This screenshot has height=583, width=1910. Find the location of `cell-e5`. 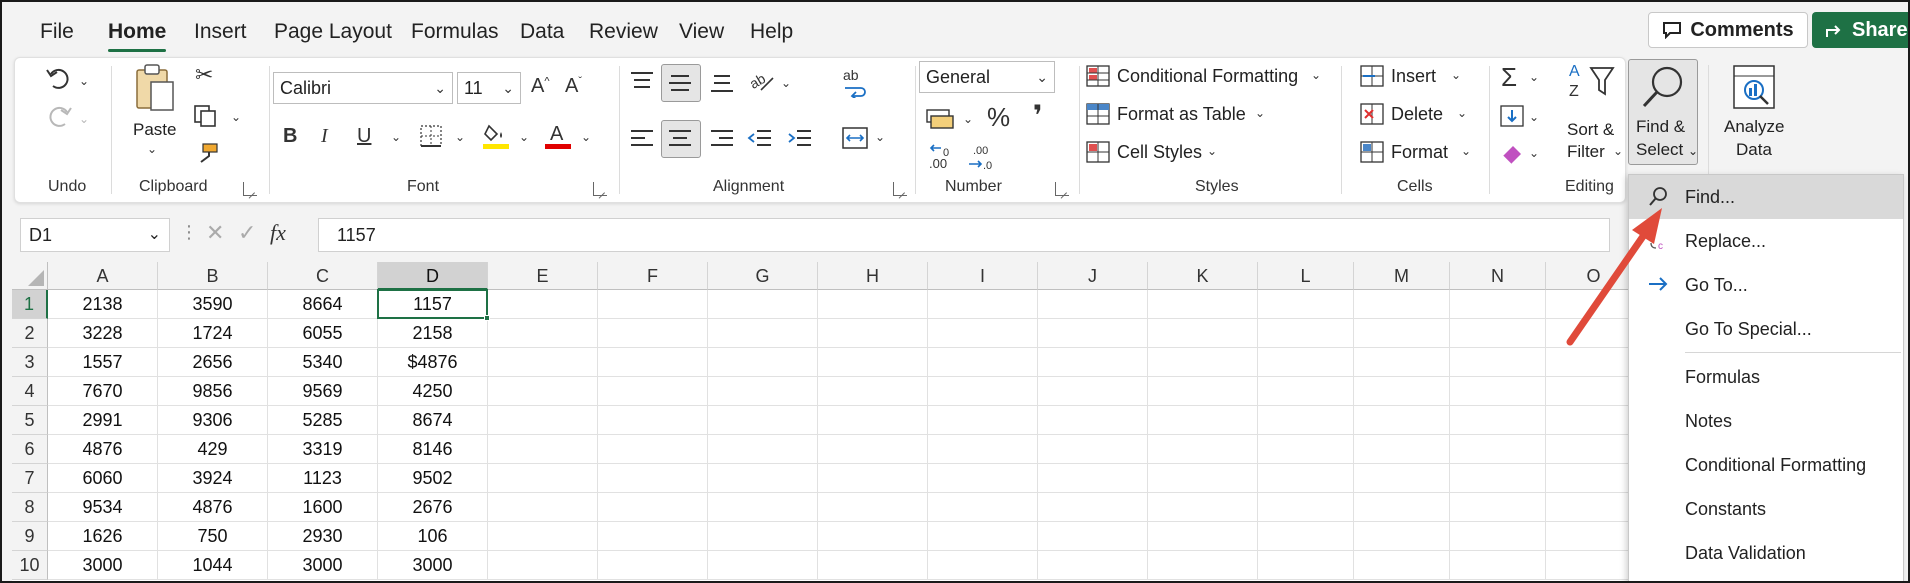

cell-e5 is located at coordinates (543, 420).